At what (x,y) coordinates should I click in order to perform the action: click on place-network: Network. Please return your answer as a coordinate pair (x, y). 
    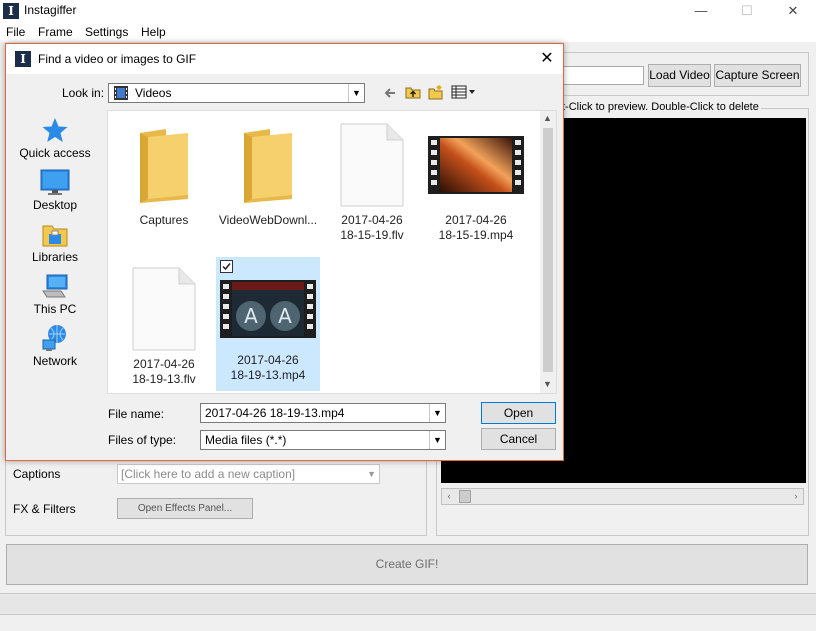
    Looking at the image, I should click on (55, 346).